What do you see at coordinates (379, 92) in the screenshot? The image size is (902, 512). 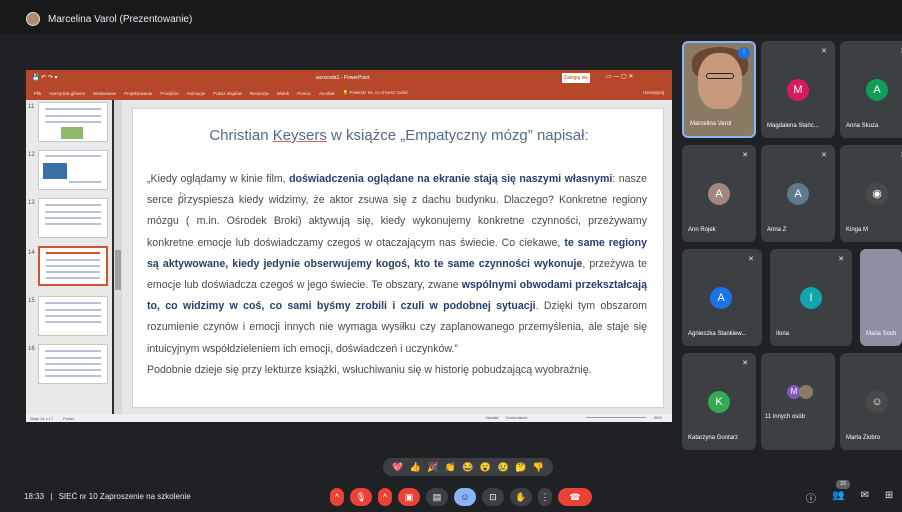 I see `tell-me-label: Powiedz mi, co chcesz zrobić` at bounding box center [379, 92].